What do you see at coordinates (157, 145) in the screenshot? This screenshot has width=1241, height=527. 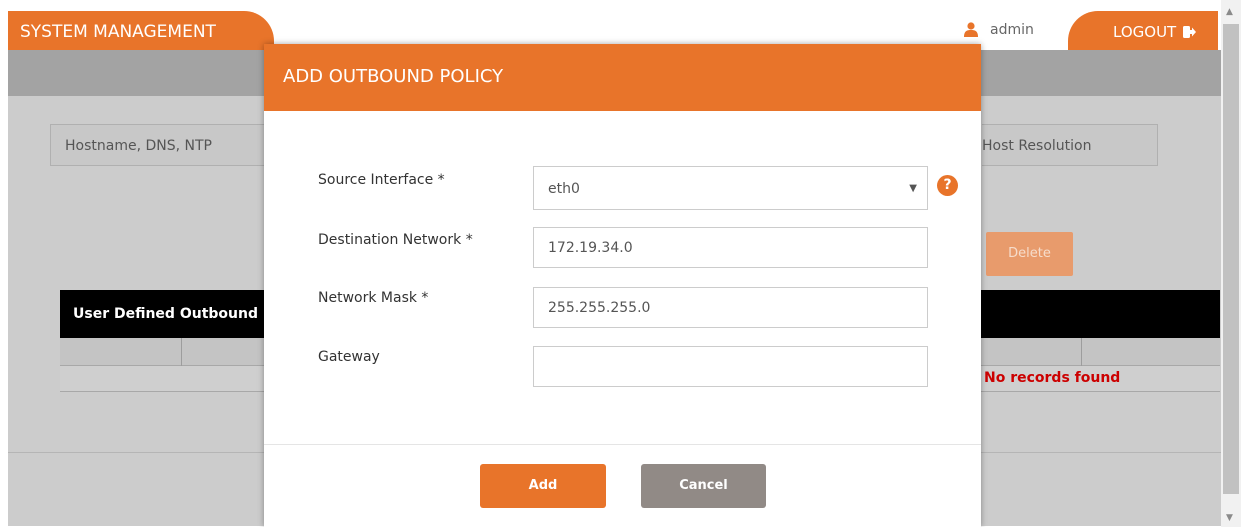 I see `tab-hostname-dns-ntp: Hostname, DNS, NTP` at bounding box center [157, 145].